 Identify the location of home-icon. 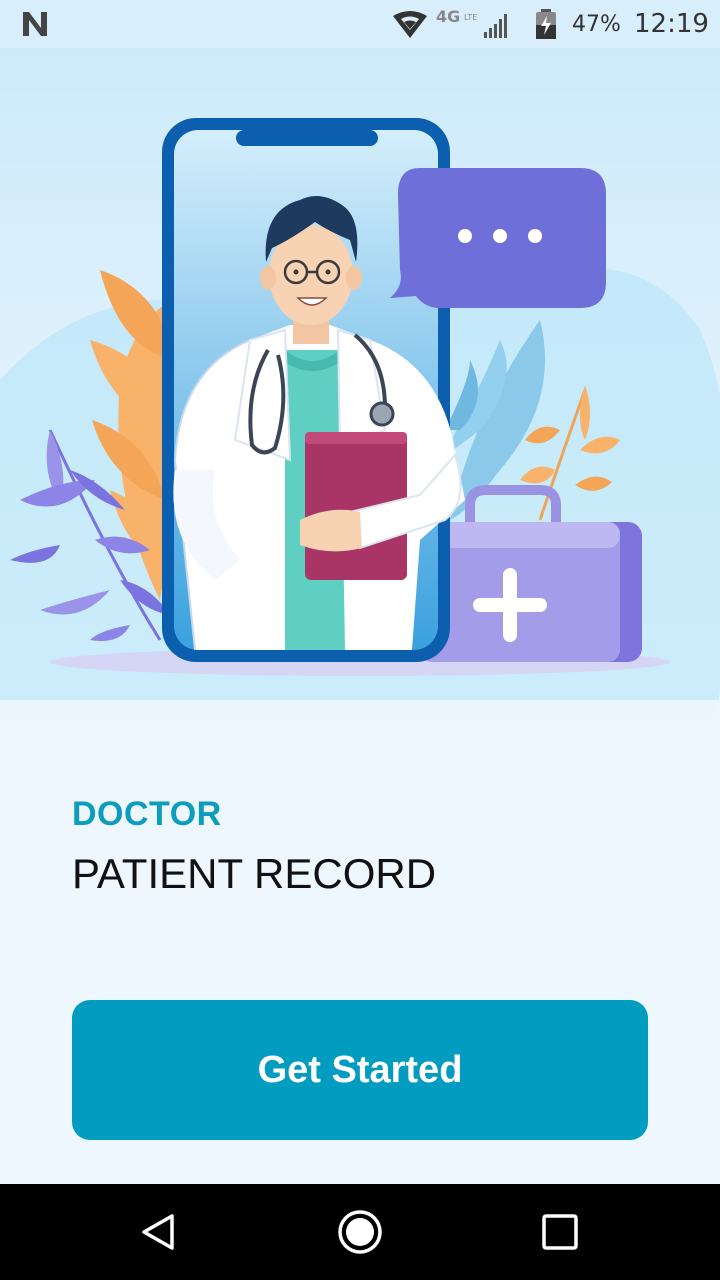
(360, 1232).